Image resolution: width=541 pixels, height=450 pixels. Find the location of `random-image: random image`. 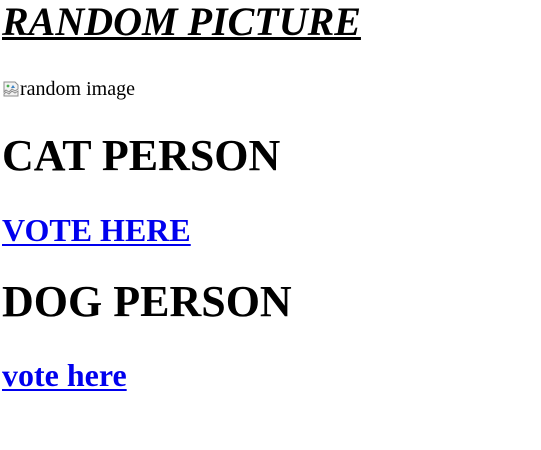

random-image: random image is located at coordinates (68, 89).